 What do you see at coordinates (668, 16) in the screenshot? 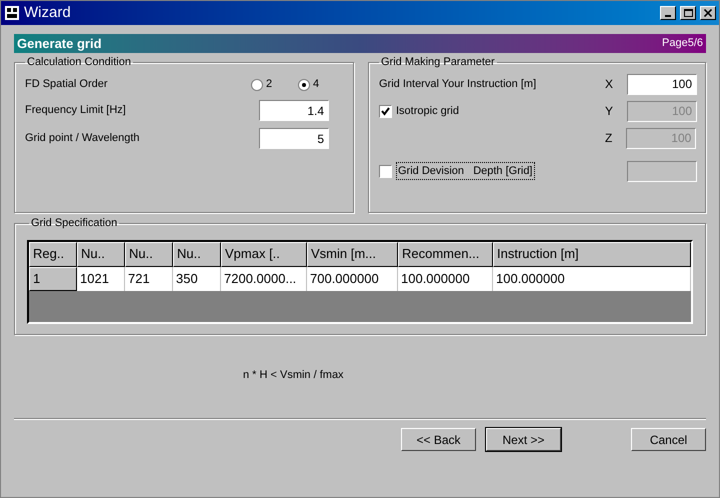
I see `minimize-icon` at bounding box center [668, 16].